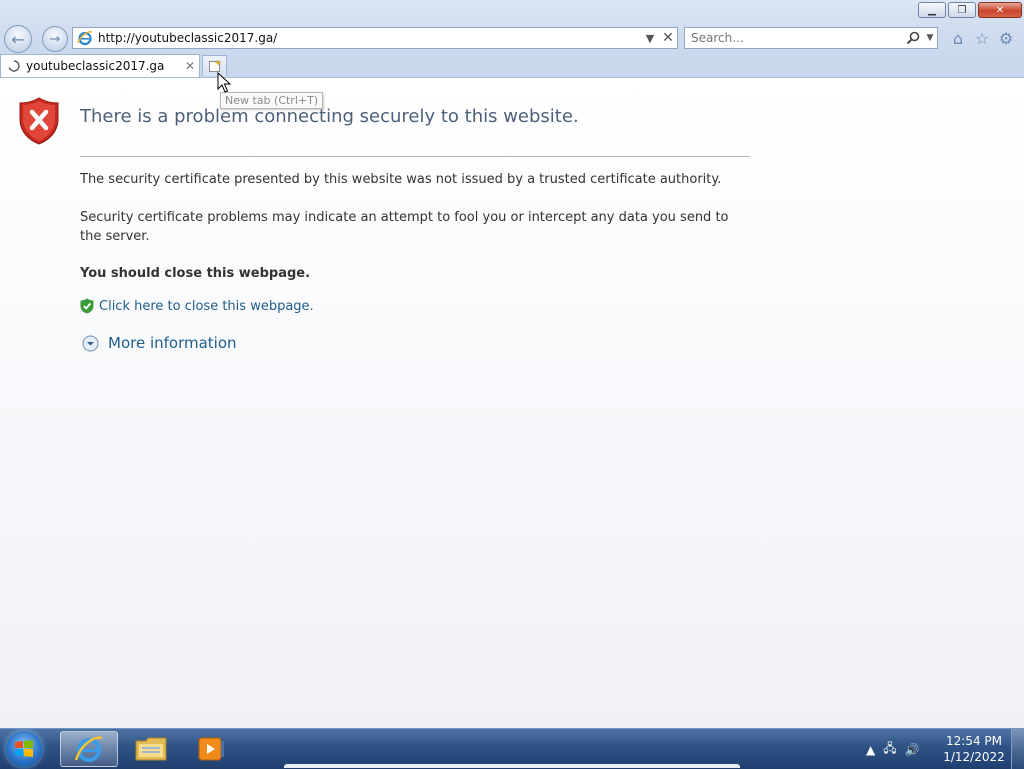 This screenshot has width=1024, height=769. I want to click on system-tray: ▲ 🖧 🔊, so click(893, 749).